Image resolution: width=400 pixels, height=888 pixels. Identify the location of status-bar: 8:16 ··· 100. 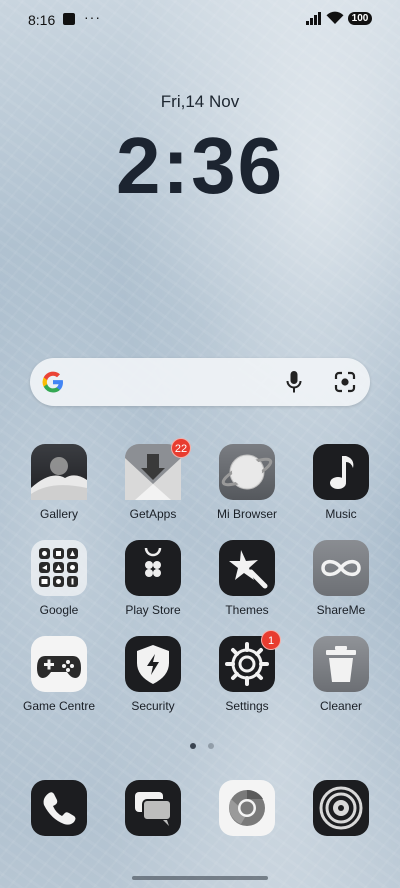
(200, 19).